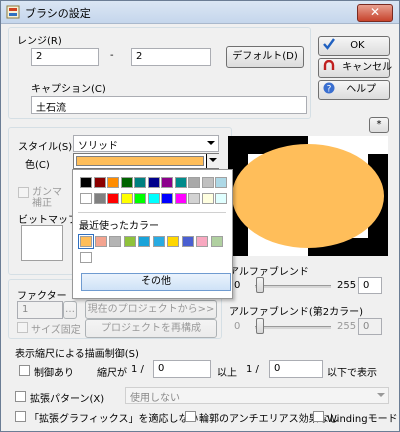 This screenshot has width=400, height=432. Describe the element at coordinates (54, 373) in the screenshot. I see `scale-control-enable-label: 制御あり` at that location.